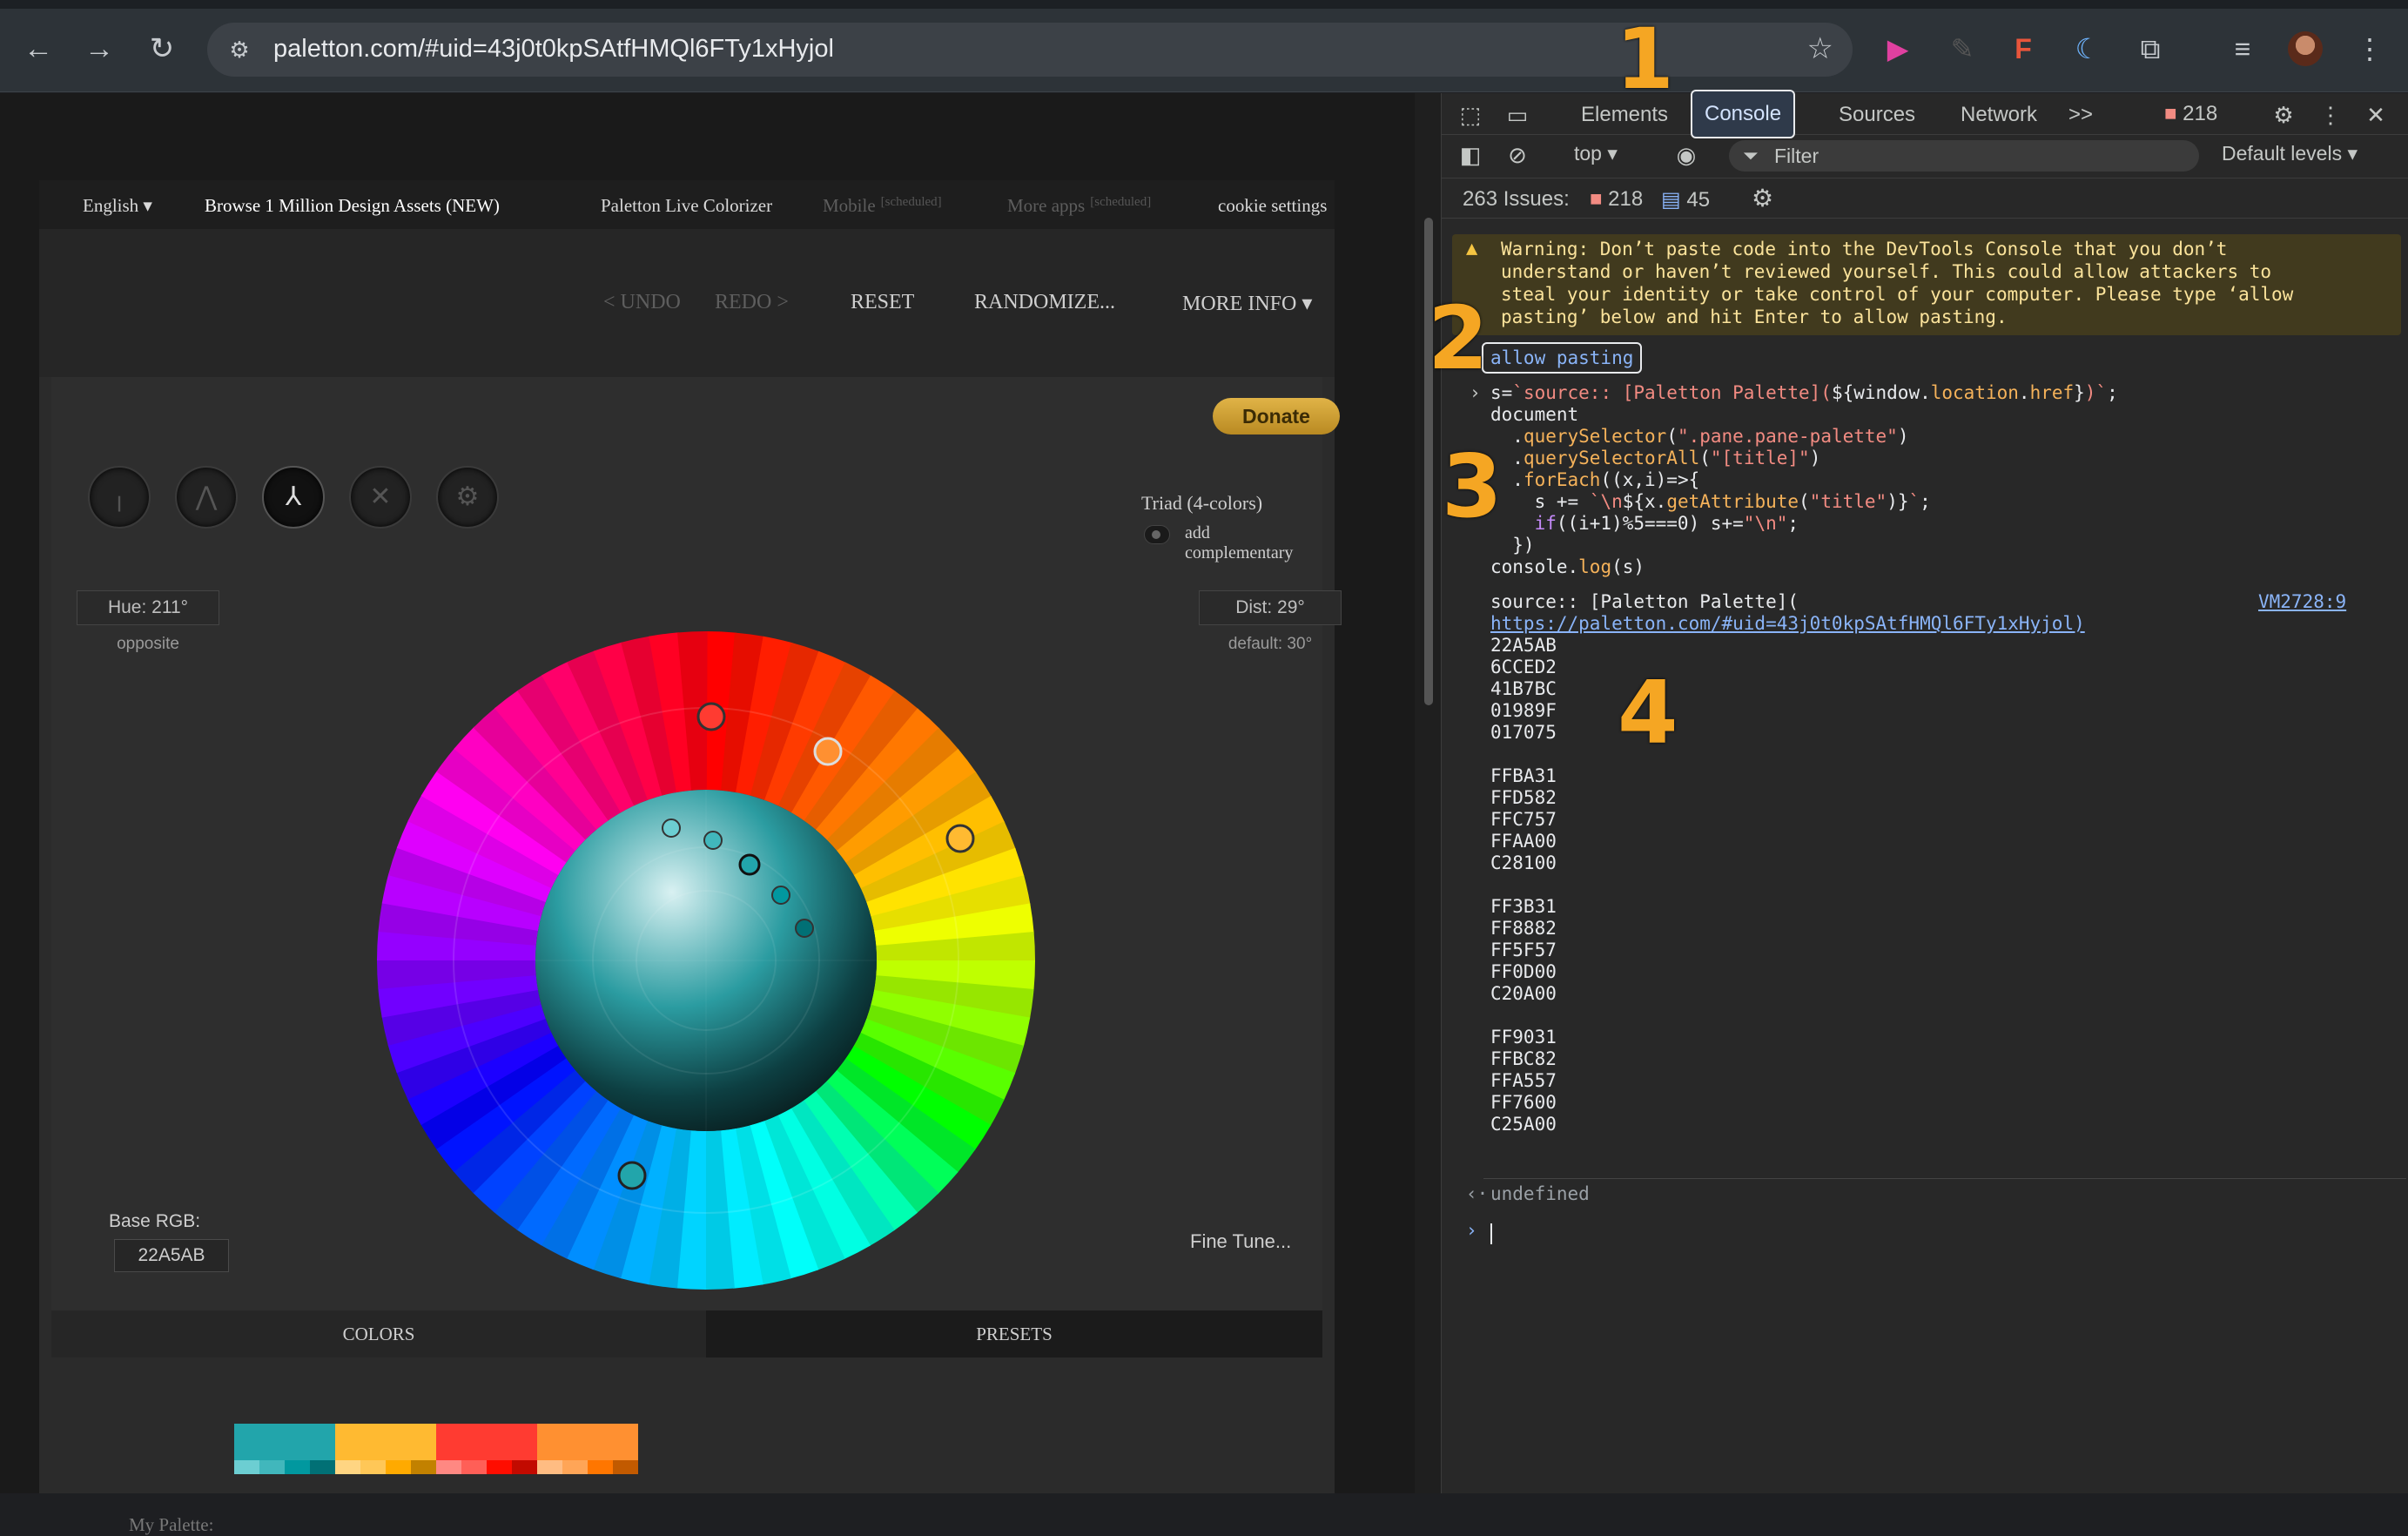 This screenshot has height=1536, width=2408. Describe the element at coordinates (1820, 48) in the screenshot. I see `bookmark-star-icon: ☆` at that location.